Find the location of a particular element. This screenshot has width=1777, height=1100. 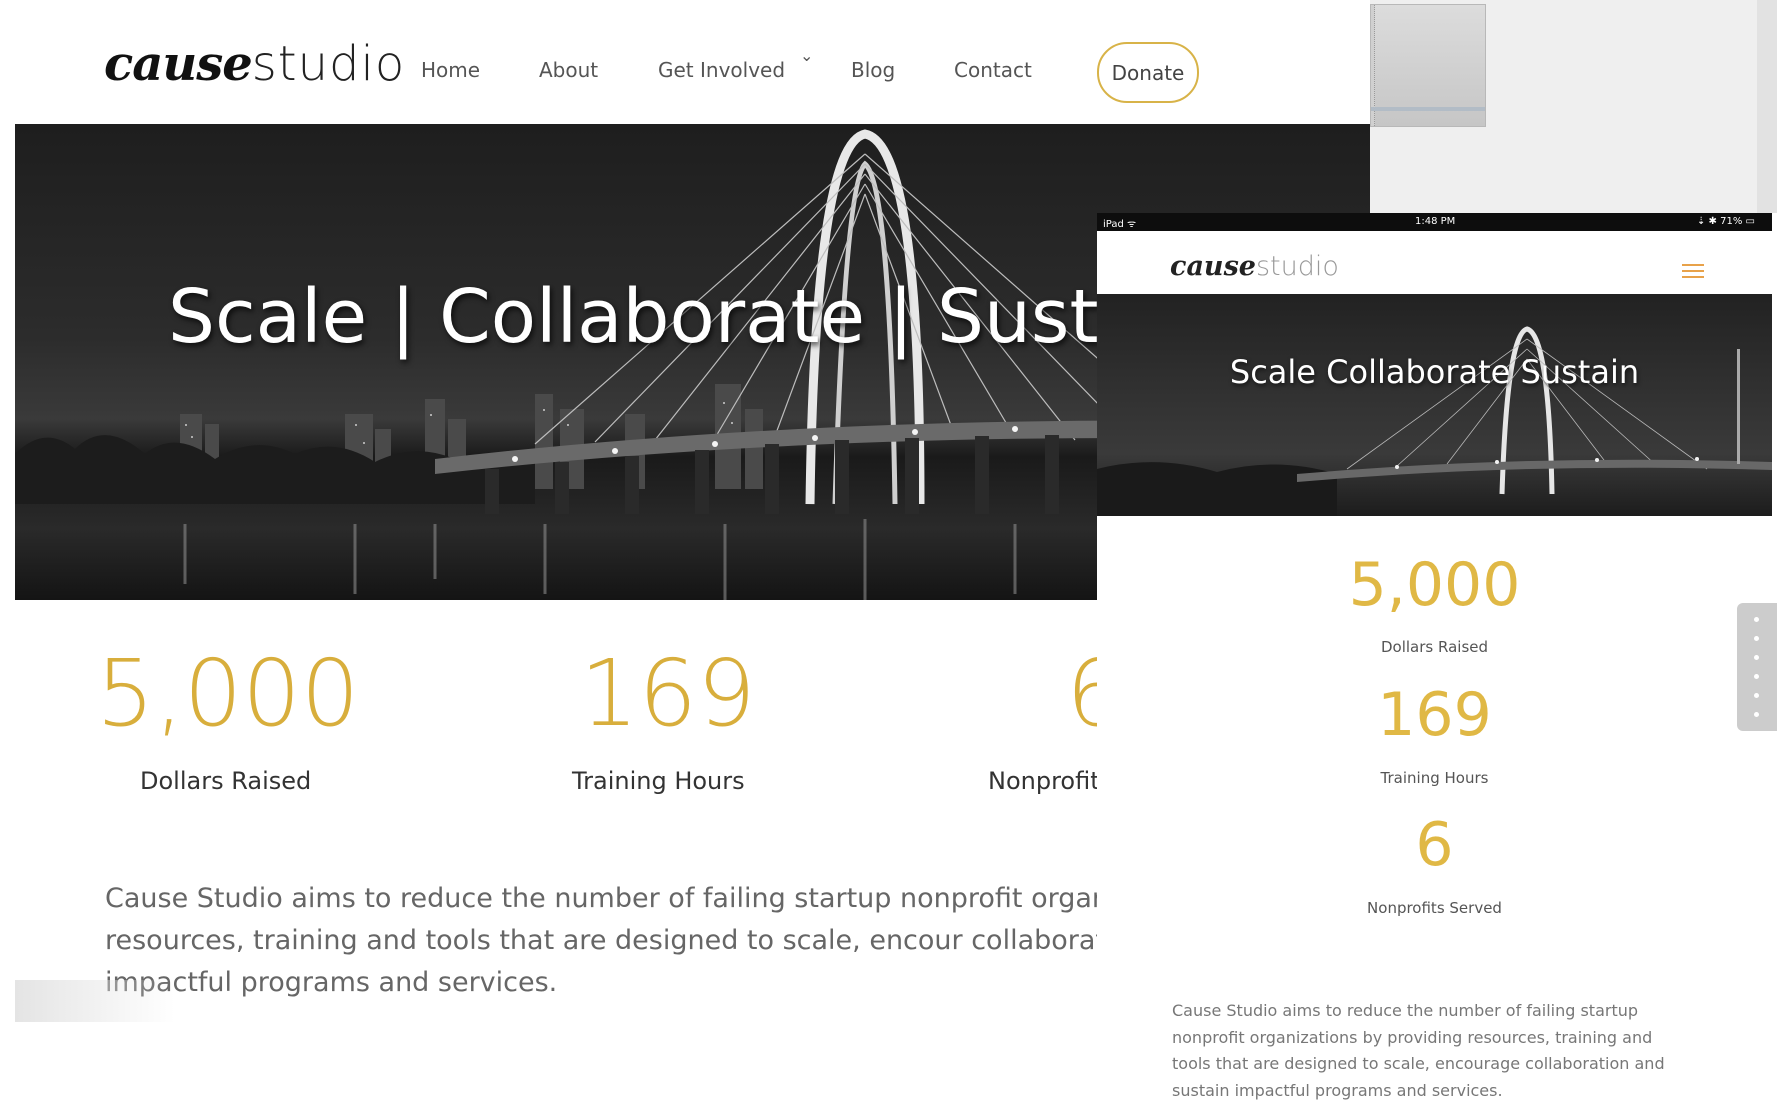

ipad-header: causestudio is located at coordinates (1434, 262).